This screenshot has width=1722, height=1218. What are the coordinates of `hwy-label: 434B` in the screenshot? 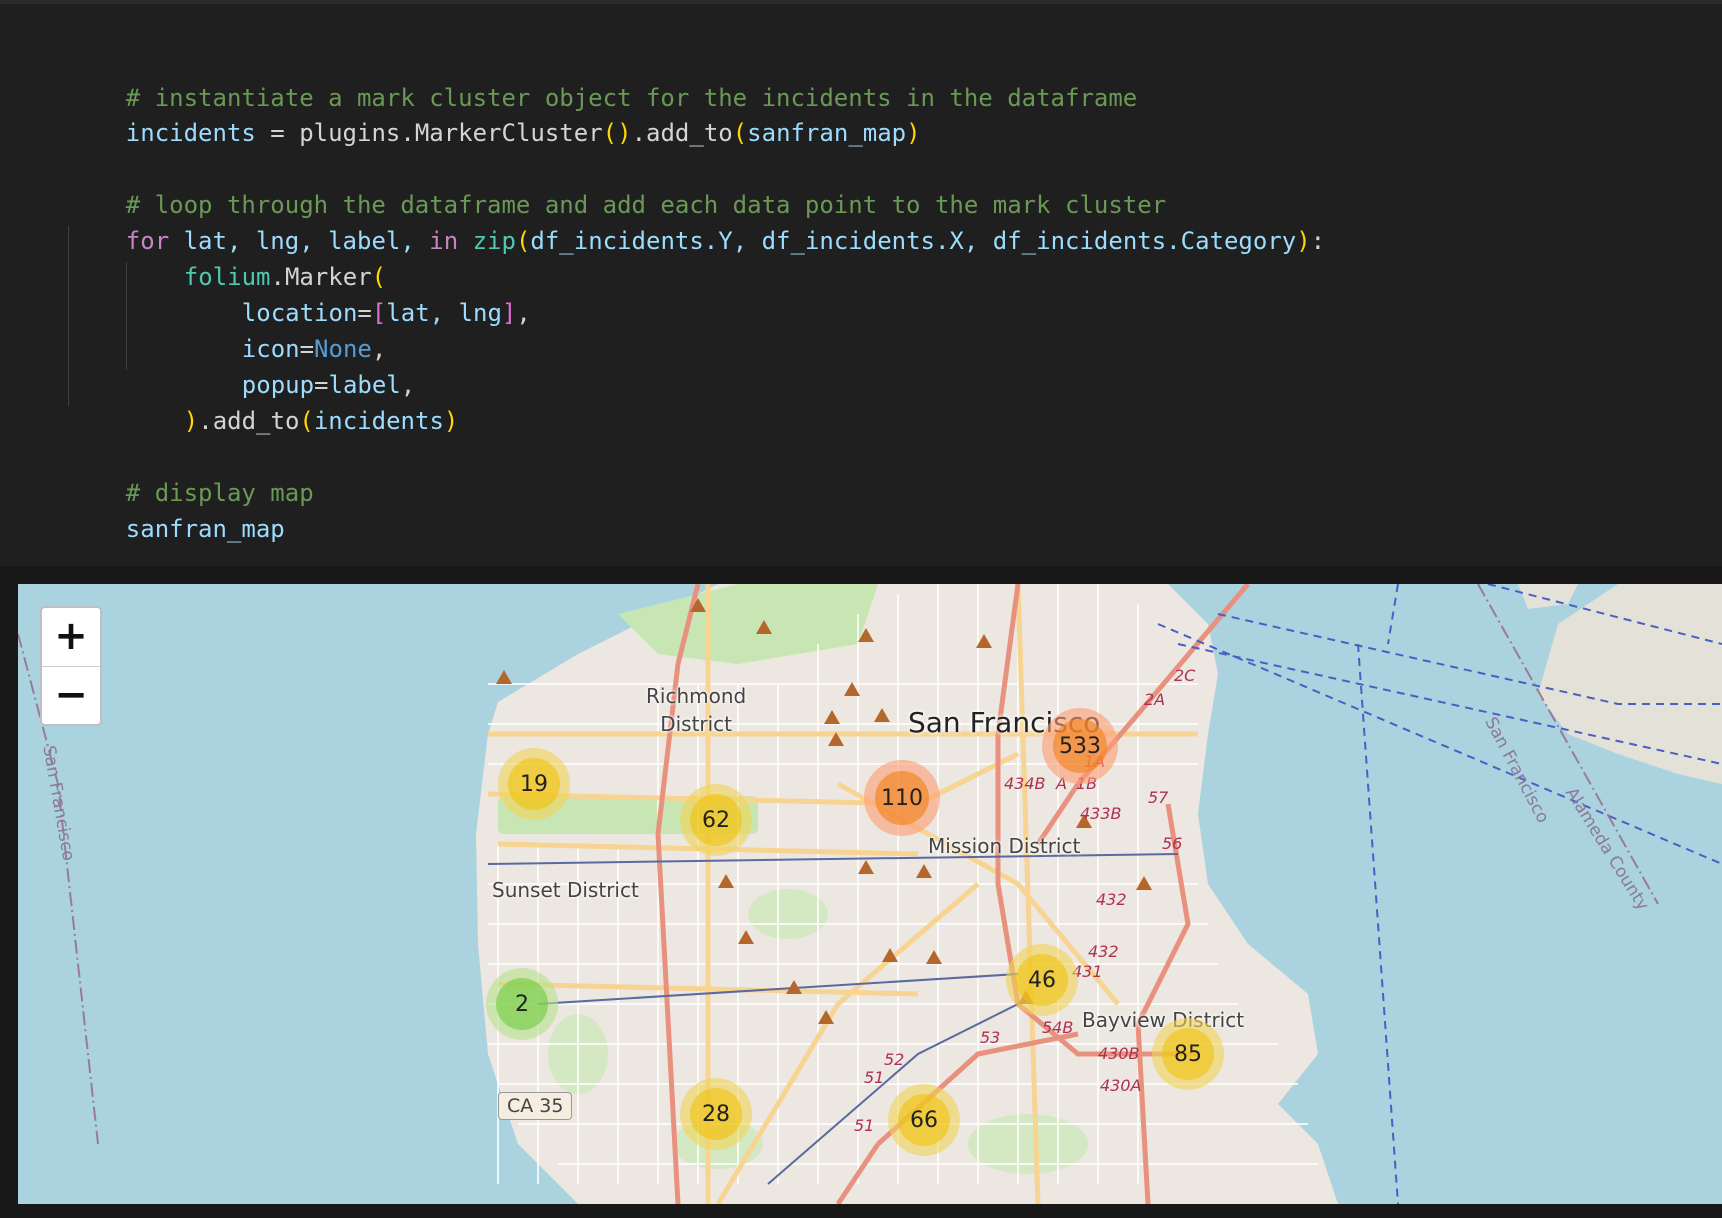 It's located at (1025, 783).